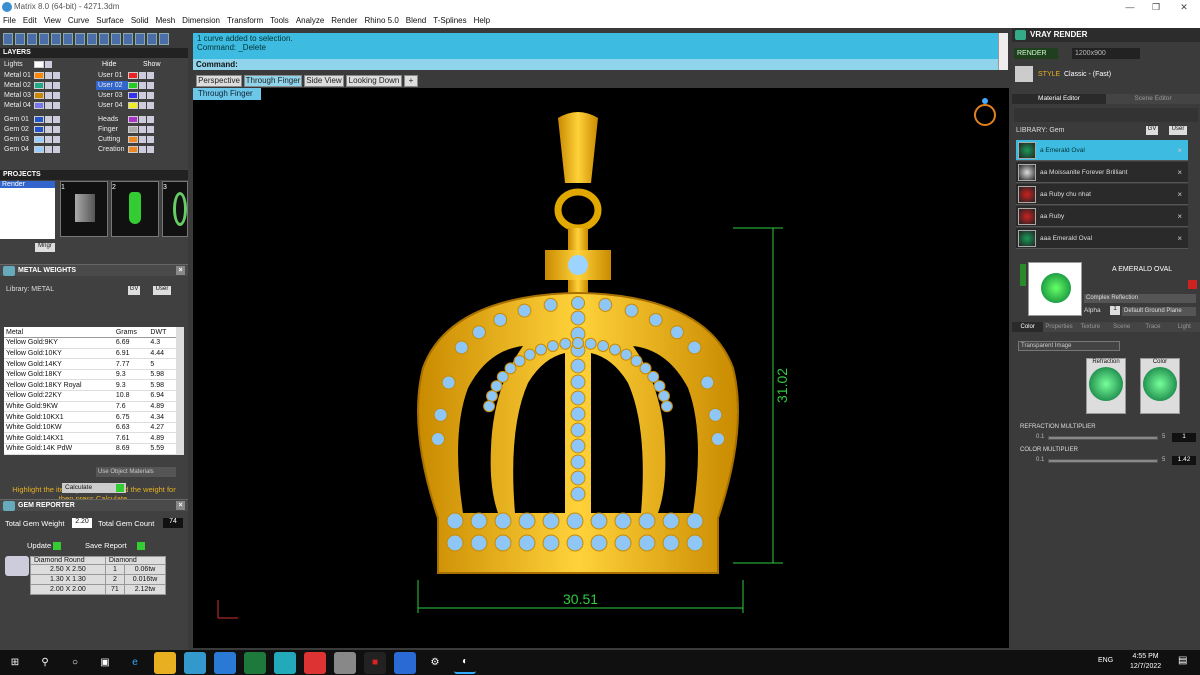  I want to click on table-row: Yellow Gold:14KY 7.77 5, so click(90, 364).